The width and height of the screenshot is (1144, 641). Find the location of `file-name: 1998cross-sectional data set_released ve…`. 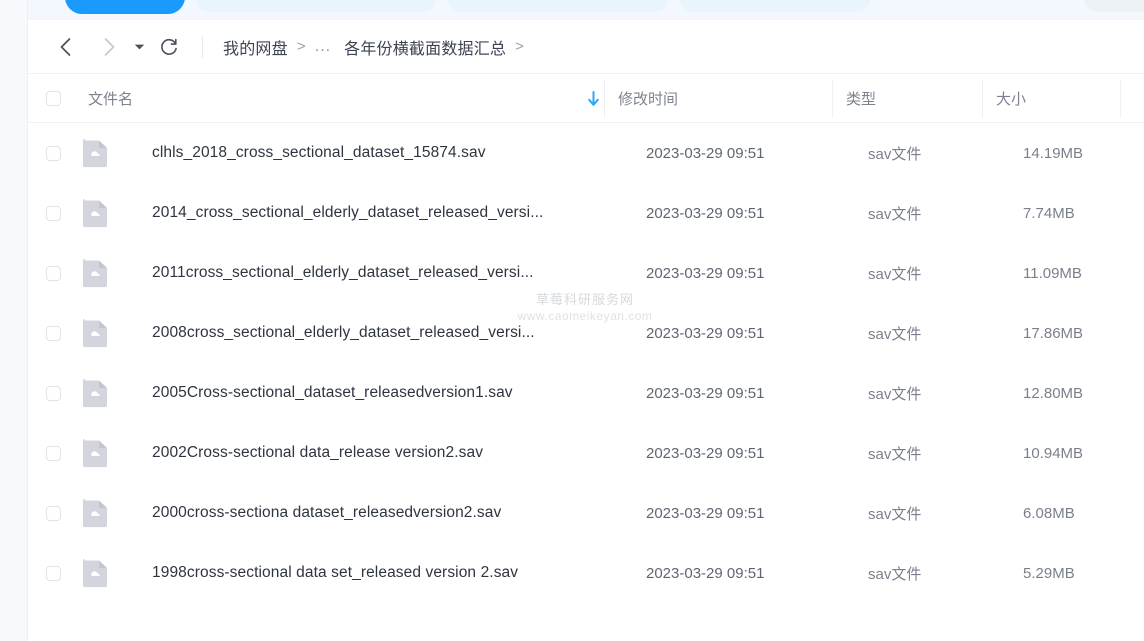

file-name: 1998cross-sectional data set_released ve… is located at coordinates (367, 573).